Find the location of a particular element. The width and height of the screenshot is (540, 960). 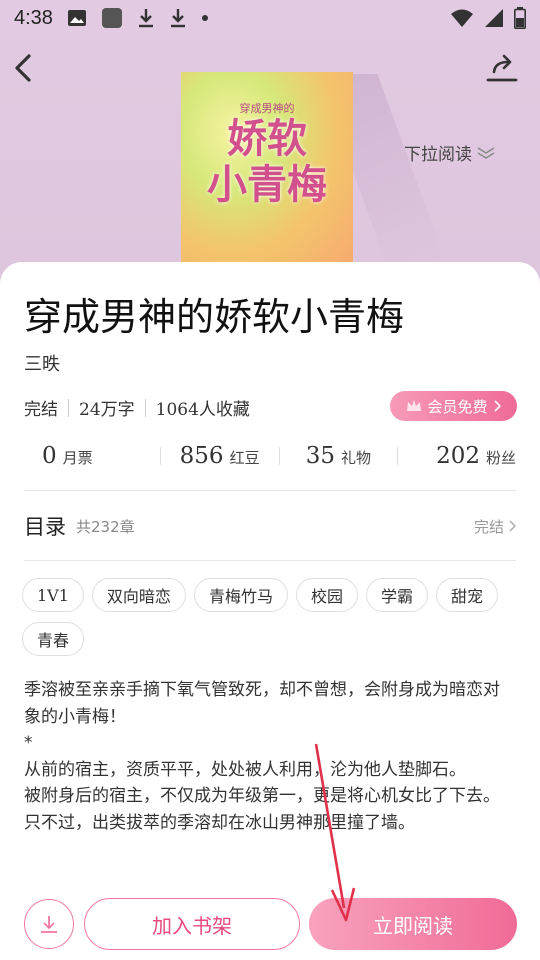

stat-label: 粉丝 is located at coordinates (500, 458).